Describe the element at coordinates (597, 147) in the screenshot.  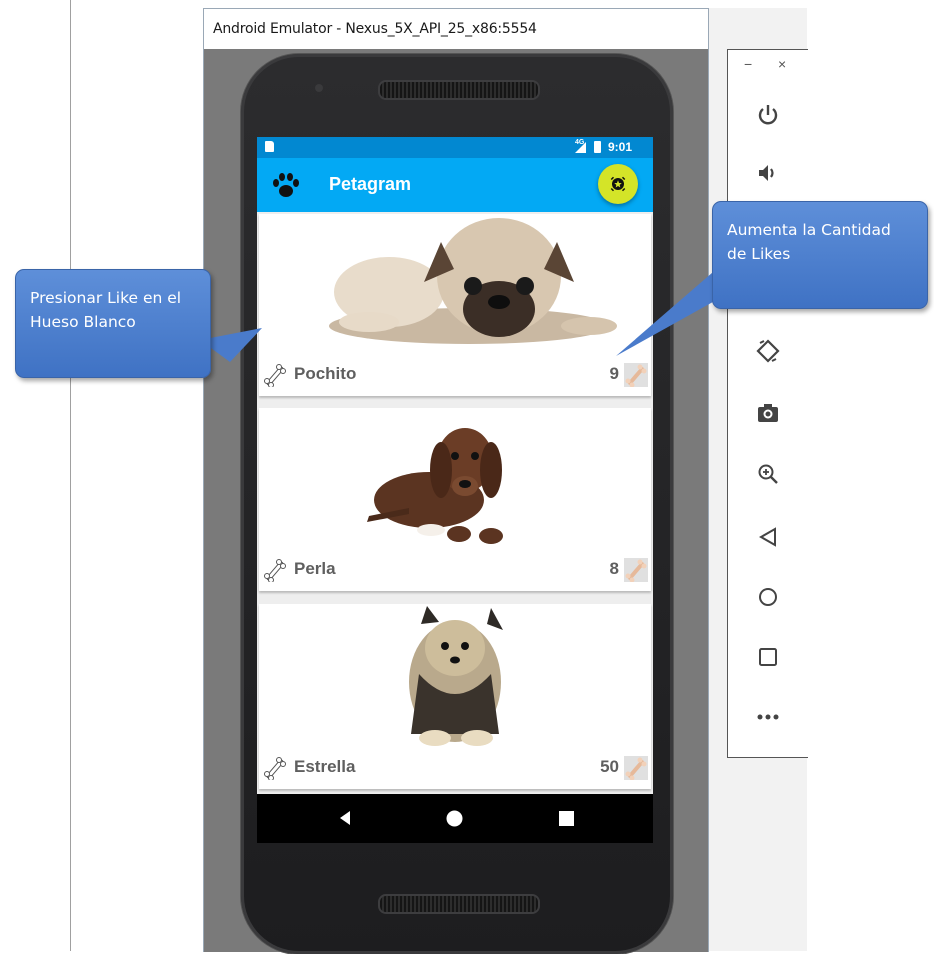
I see `battery-icon` at that location.